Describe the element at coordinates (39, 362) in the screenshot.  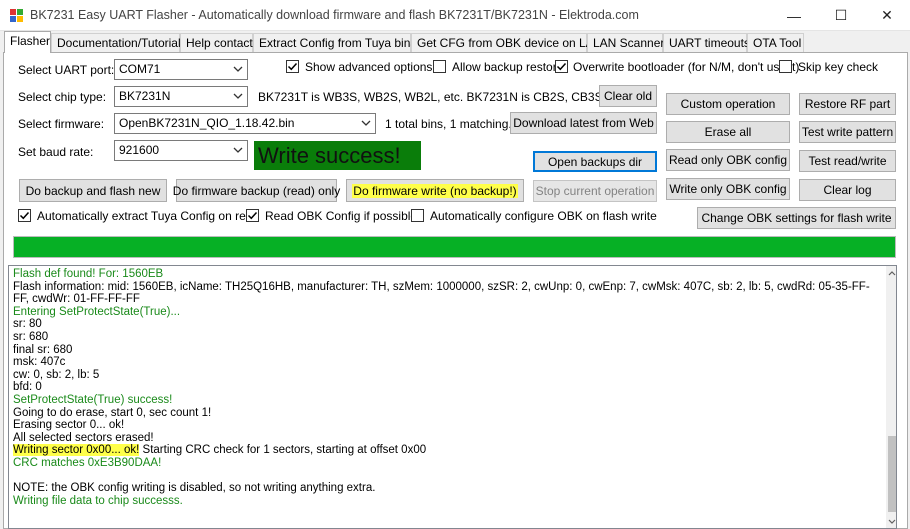
I see `log-line: msk: 407c` at that location.